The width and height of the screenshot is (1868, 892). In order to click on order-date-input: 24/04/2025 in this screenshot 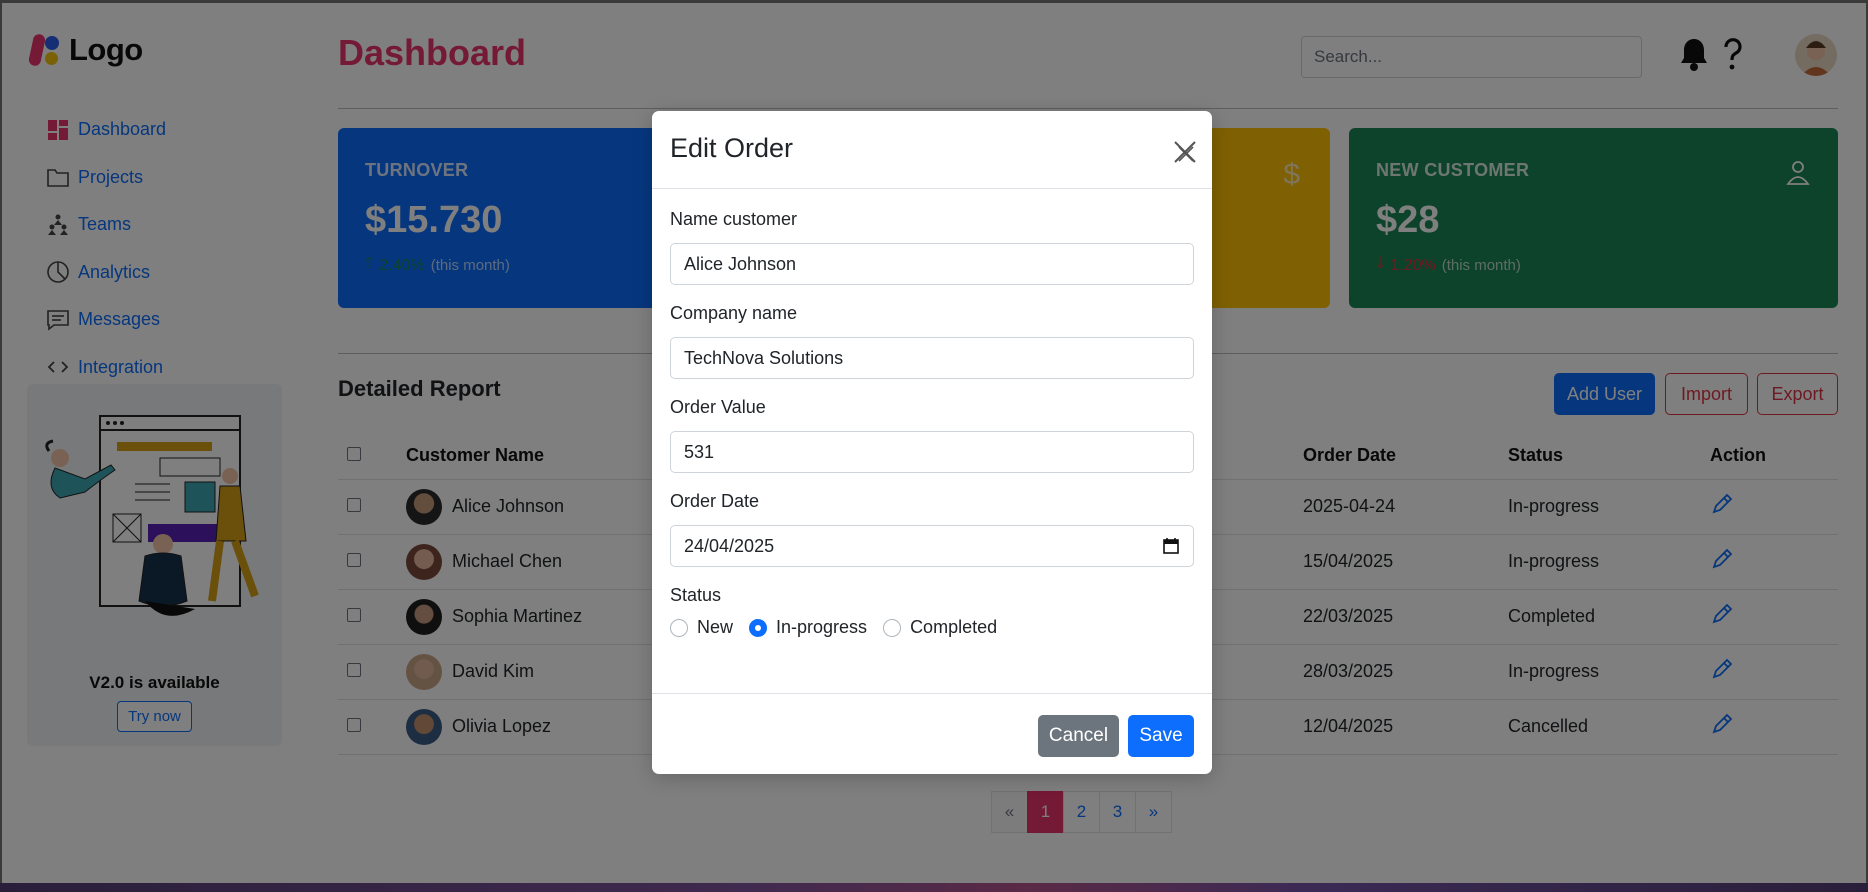, I will do `click(932, 546)`.